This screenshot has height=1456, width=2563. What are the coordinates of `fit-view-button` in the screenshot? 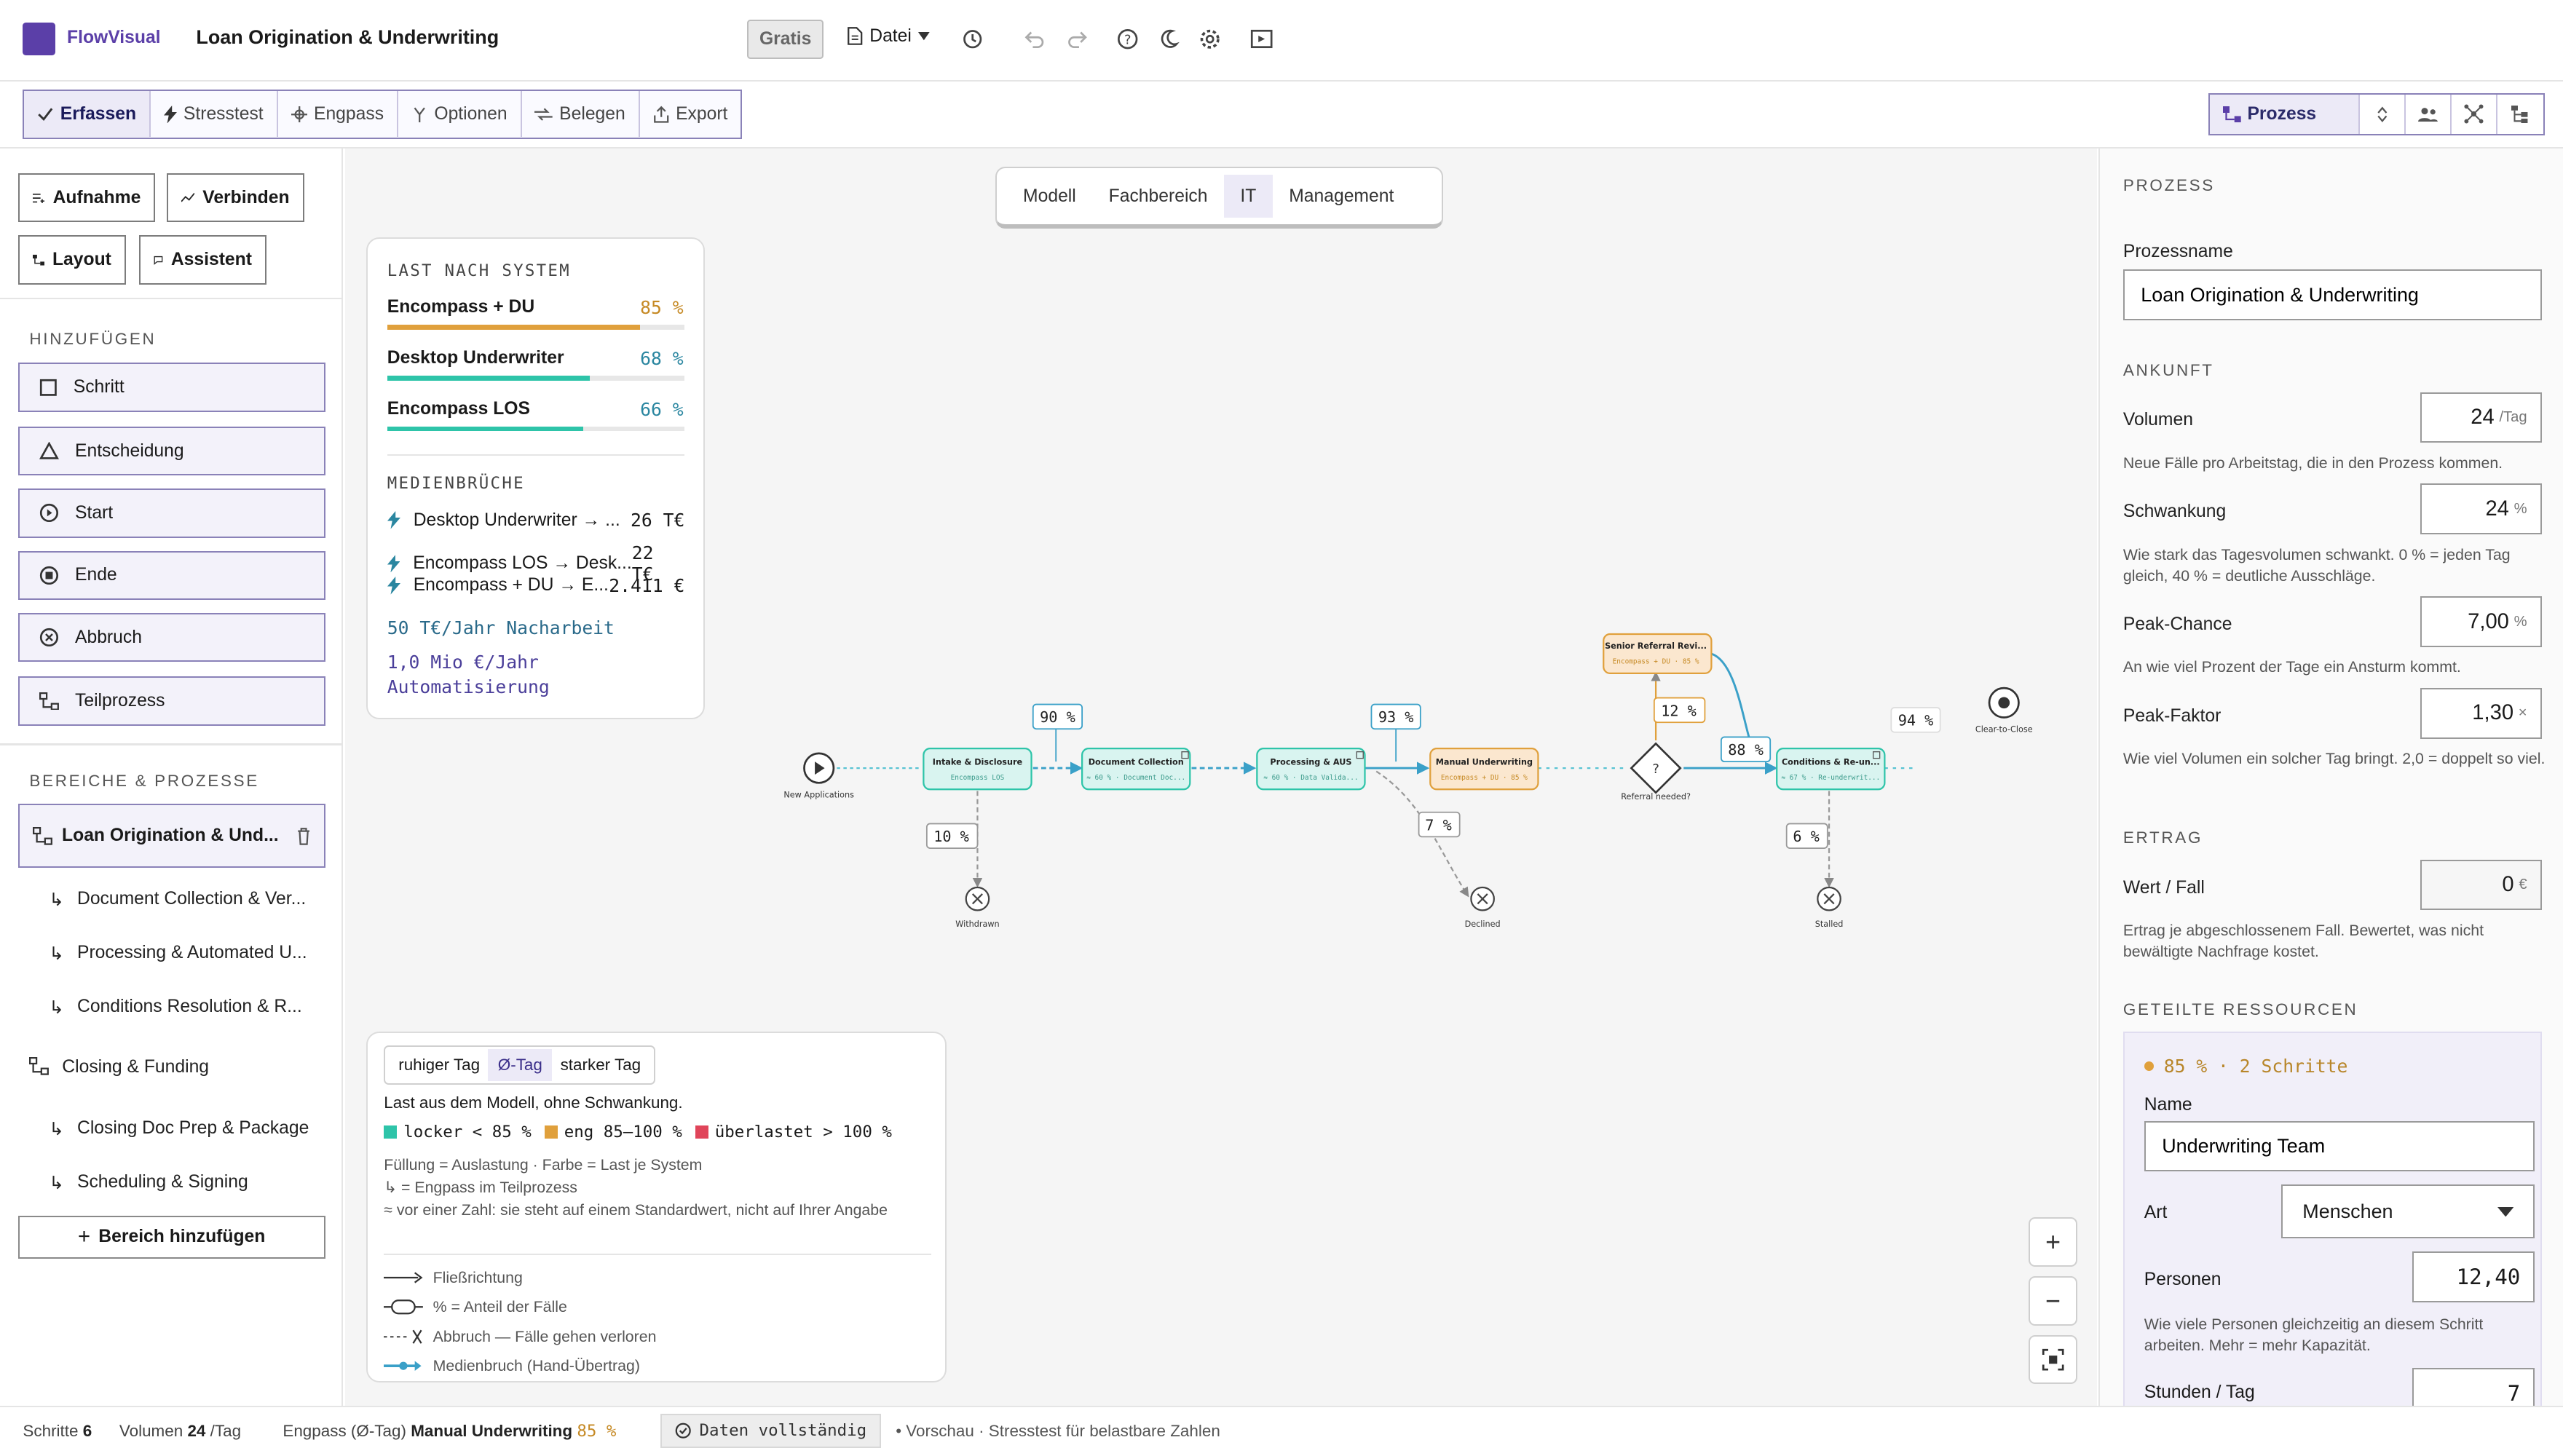 It's located at (2053, 1360).